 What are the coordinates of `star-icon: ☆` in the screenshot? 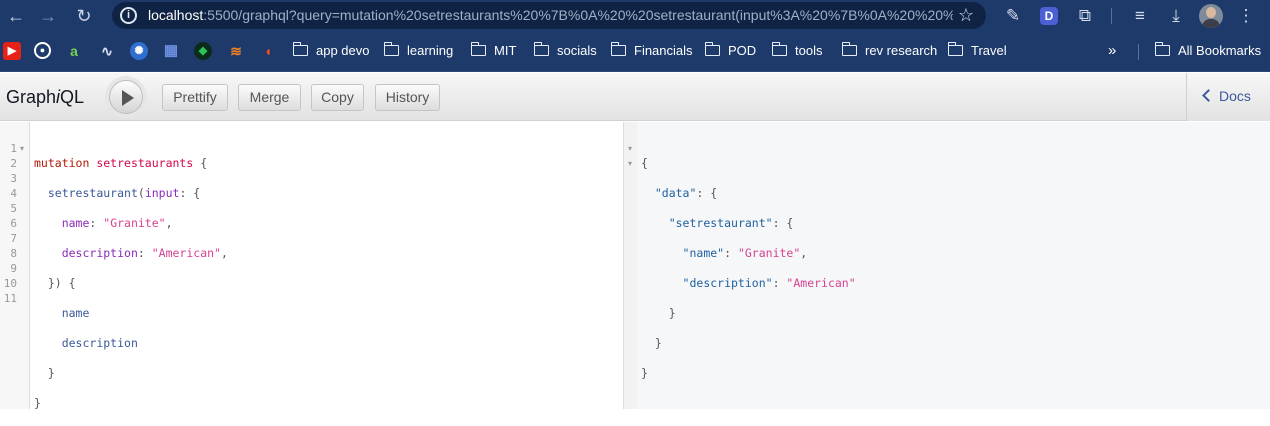 It's located at (966, 15).